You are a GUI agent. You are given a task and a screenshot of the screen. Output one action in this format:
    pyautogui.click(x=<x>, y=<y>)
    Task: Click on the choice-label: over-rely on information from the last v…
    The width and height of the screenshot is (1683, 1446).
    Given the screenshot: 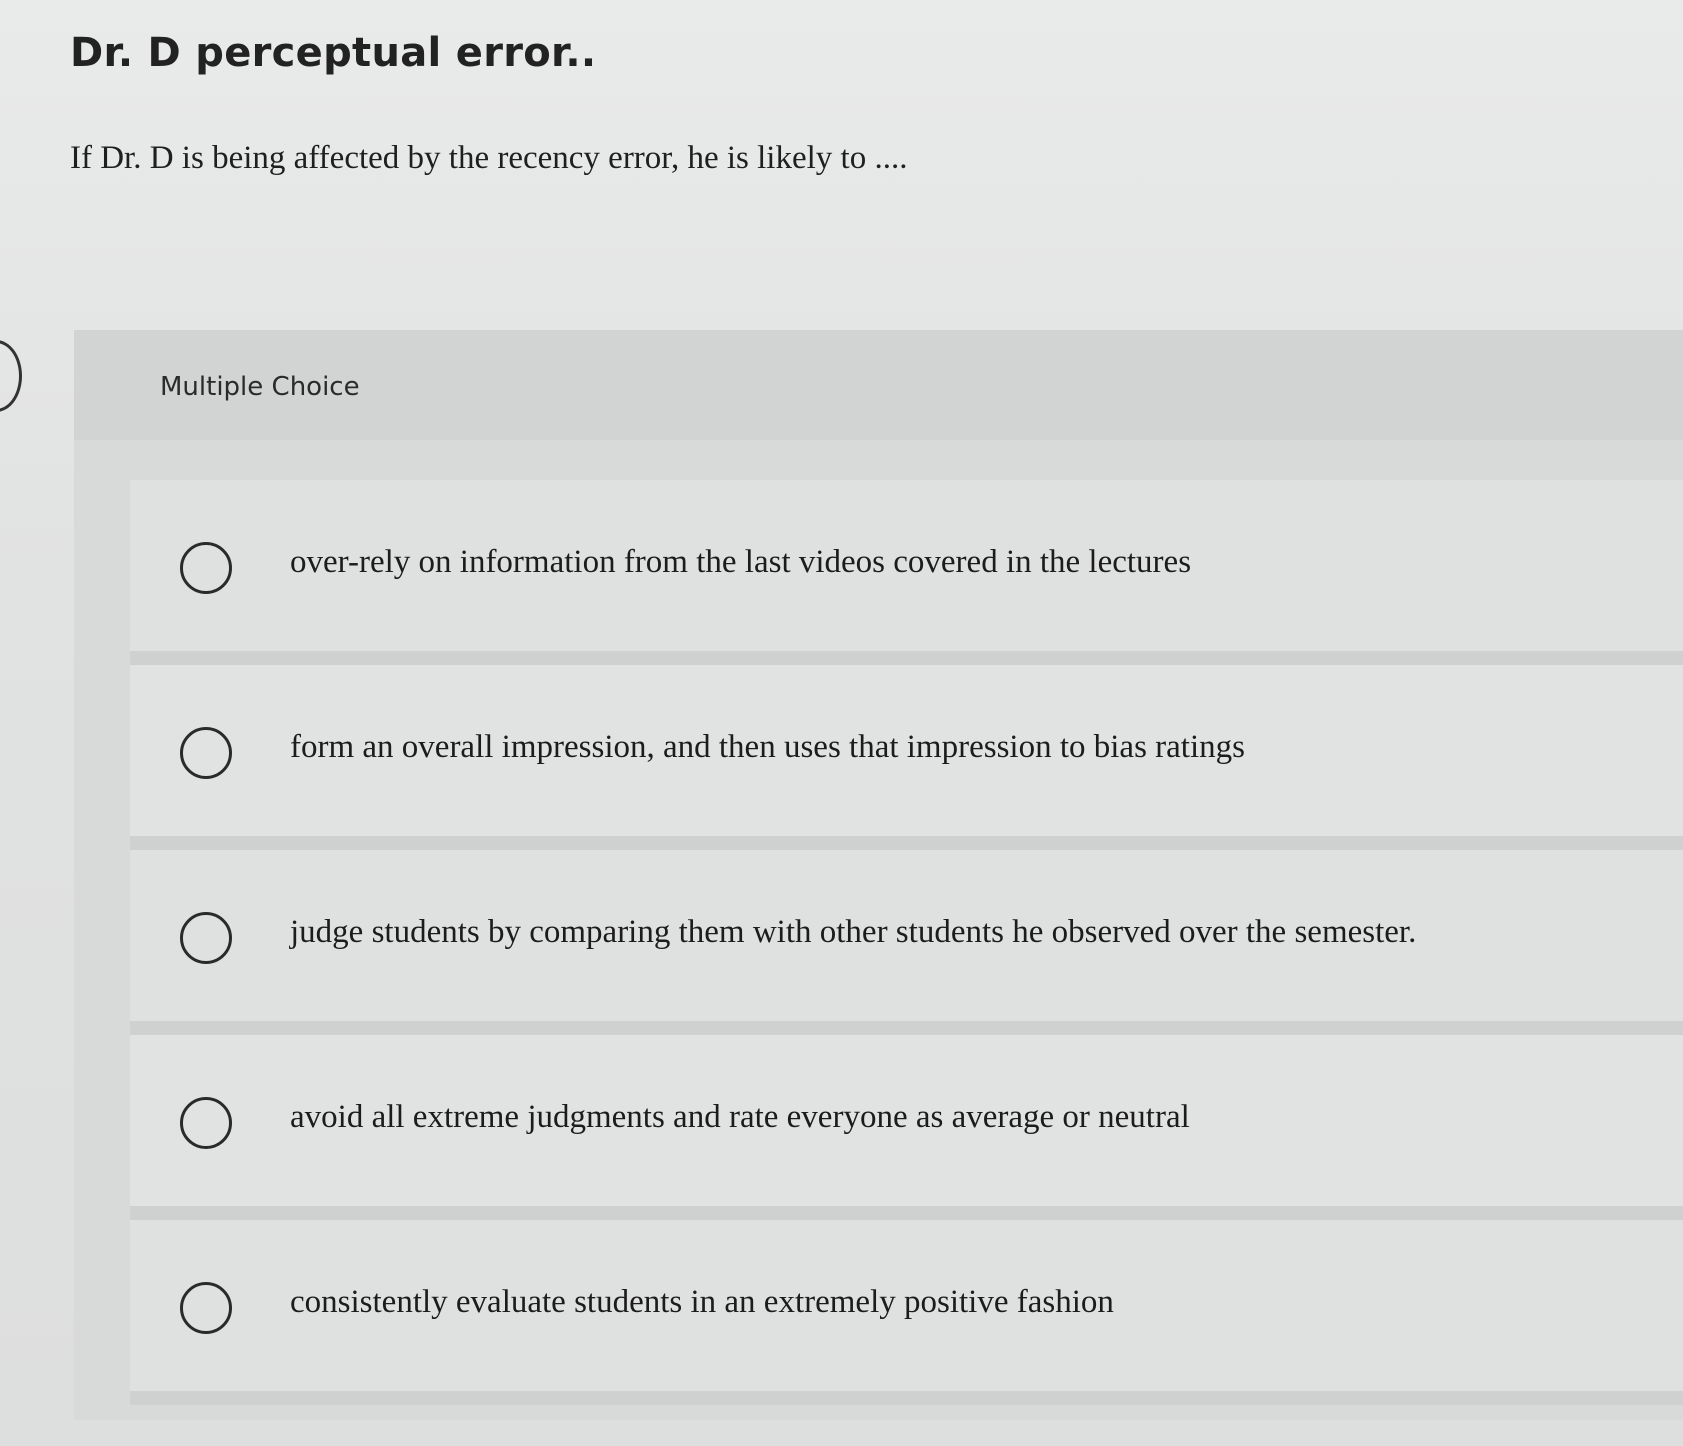 What is the action you would take?
    pyautogui.click(x=740, y=562)
    